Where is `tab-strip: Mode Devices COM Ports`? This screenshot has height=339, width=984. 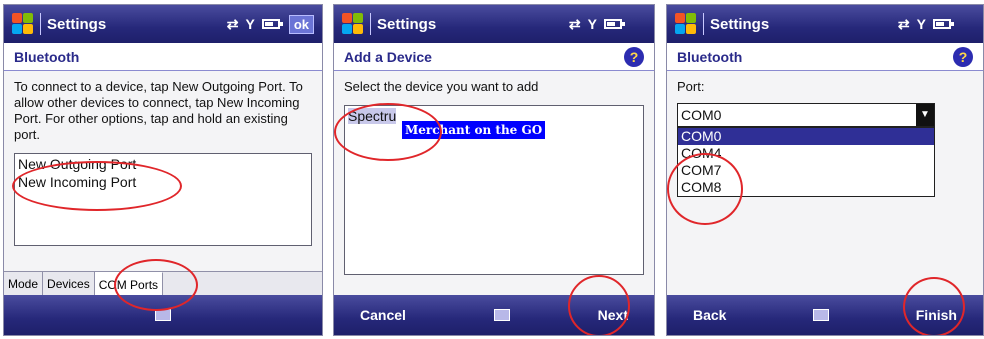 tab-strip: Mode Devices COM Ports is located at coordinates (163, 284).